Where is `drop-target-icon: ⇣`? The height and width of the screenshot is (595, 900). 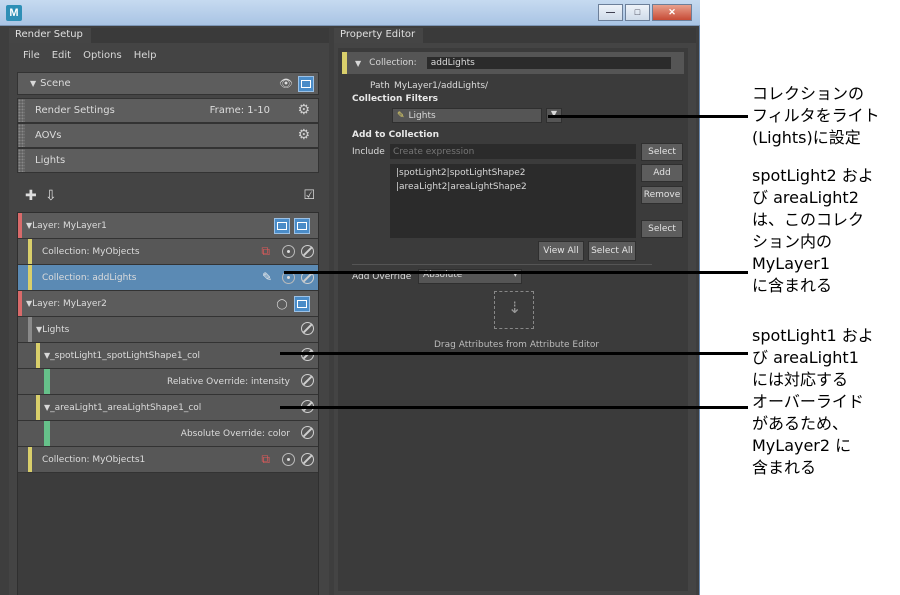 drop-target-icon: ⇣ is located at coordinates (514, 310).